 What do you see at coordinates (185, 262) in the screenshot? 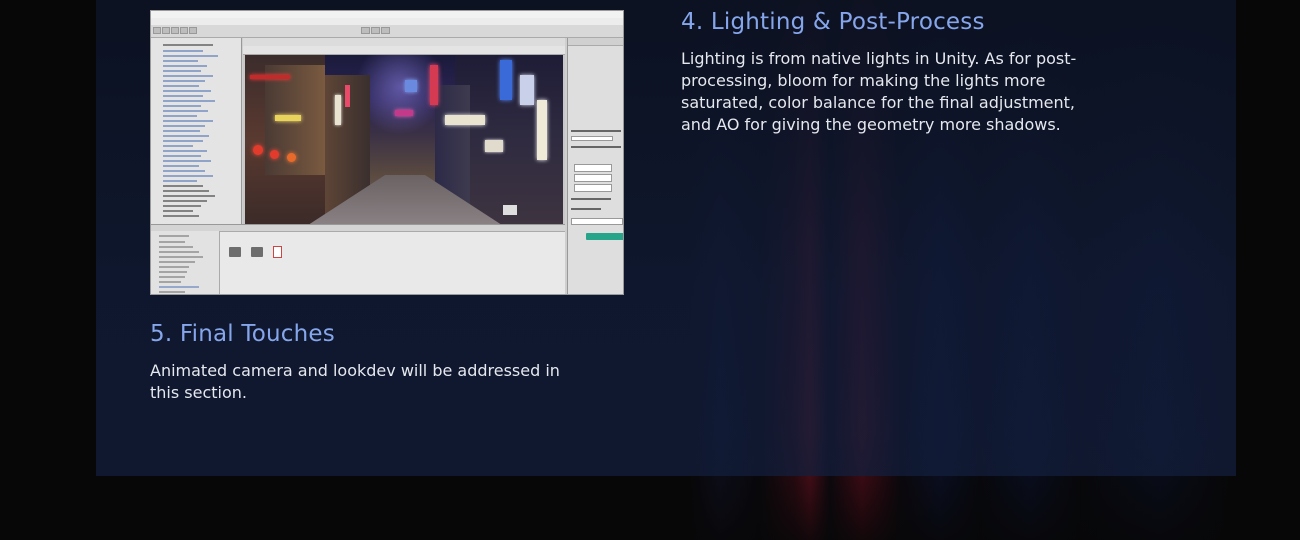
I see `project-tree` at bounding box center [185, 262].